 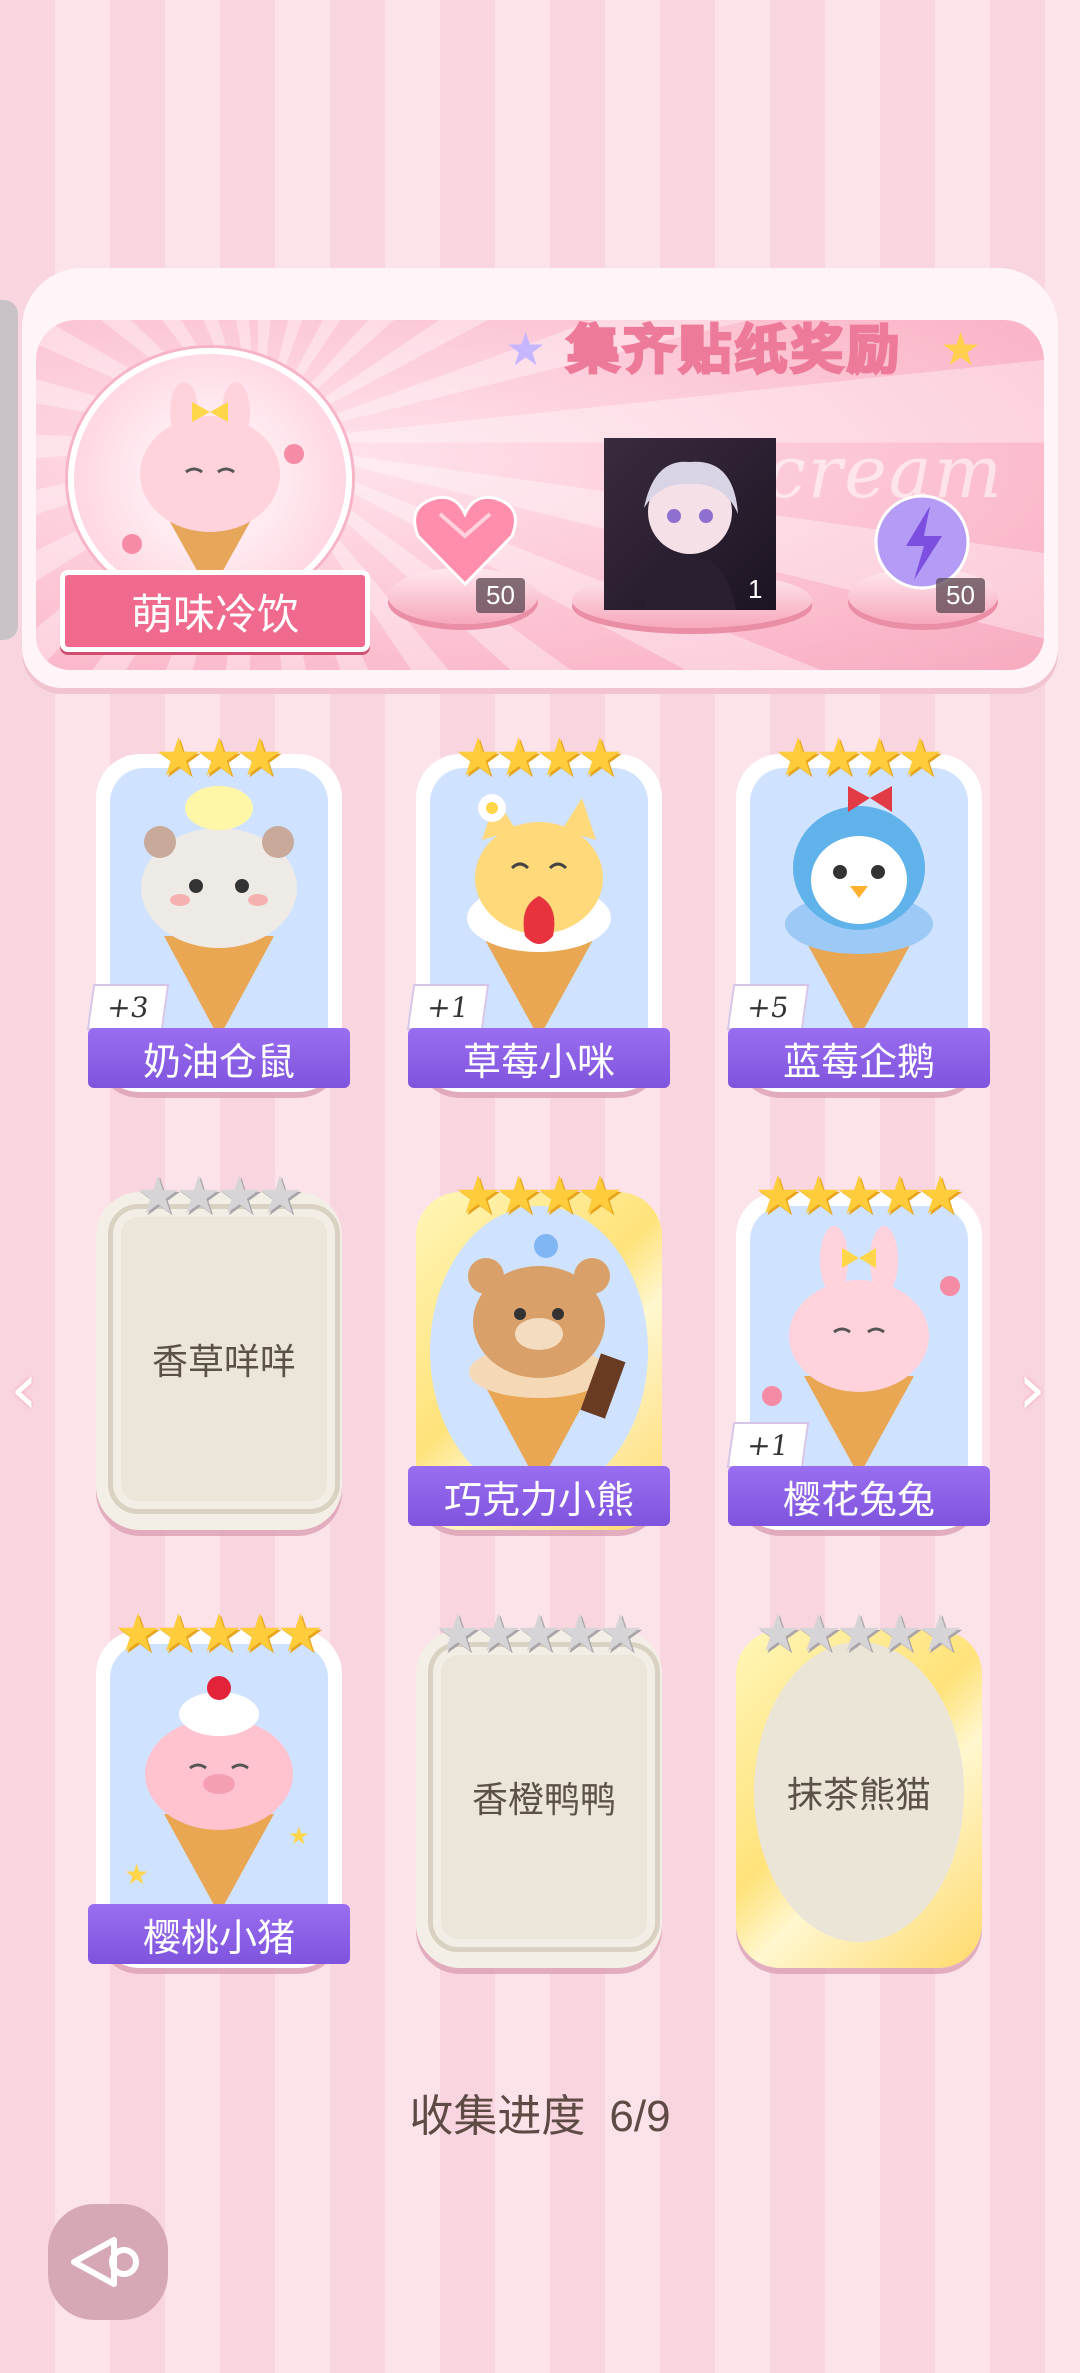 What do you see at coordinates (538, 912) in the screenshot?
I see `sticker-card: +1 草莓小咪 ★ ★ ★ ★` at bounding box center [538, 912].